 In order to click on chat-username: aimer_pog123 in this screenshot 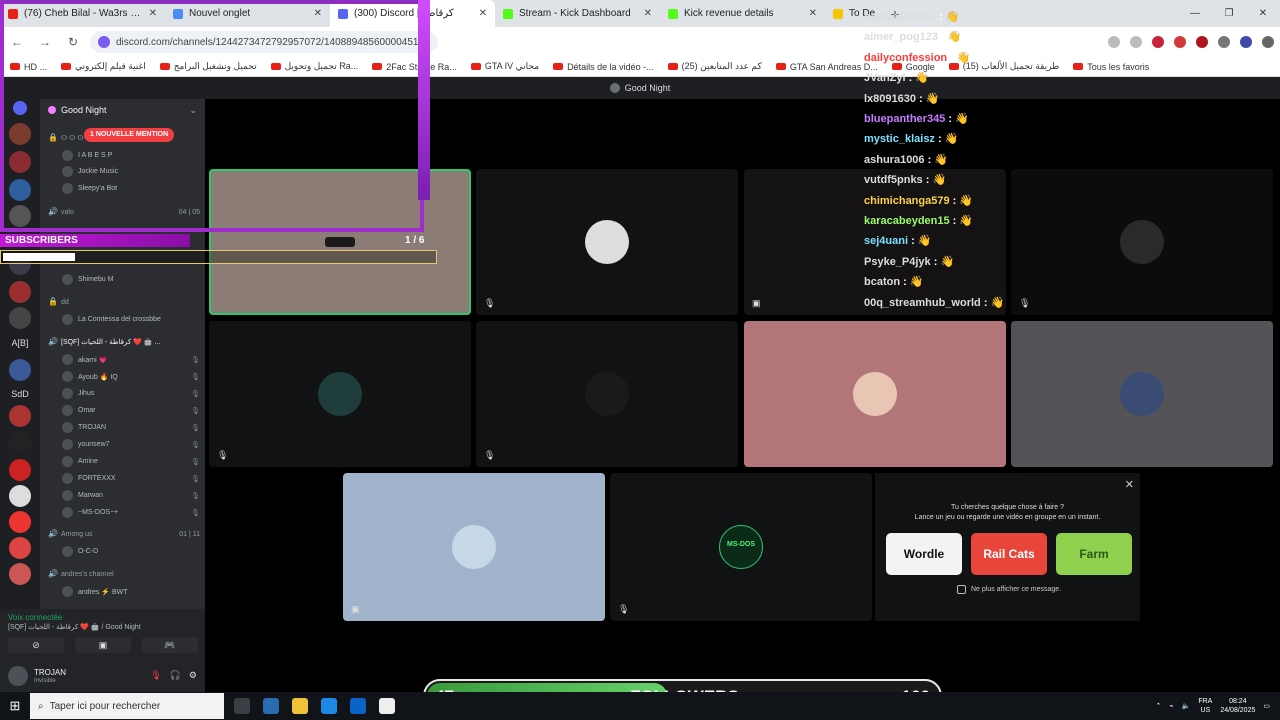, I will do `click(901, 37)`.